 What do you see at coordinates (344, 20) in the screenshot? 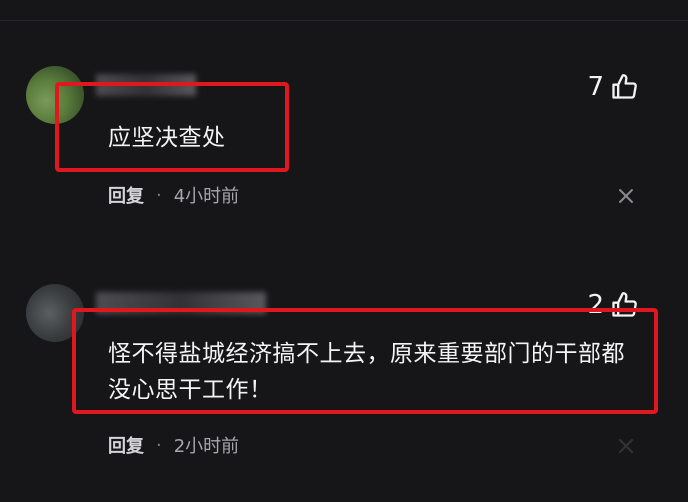
I see `top-divider` at bounding box center [344, 20].